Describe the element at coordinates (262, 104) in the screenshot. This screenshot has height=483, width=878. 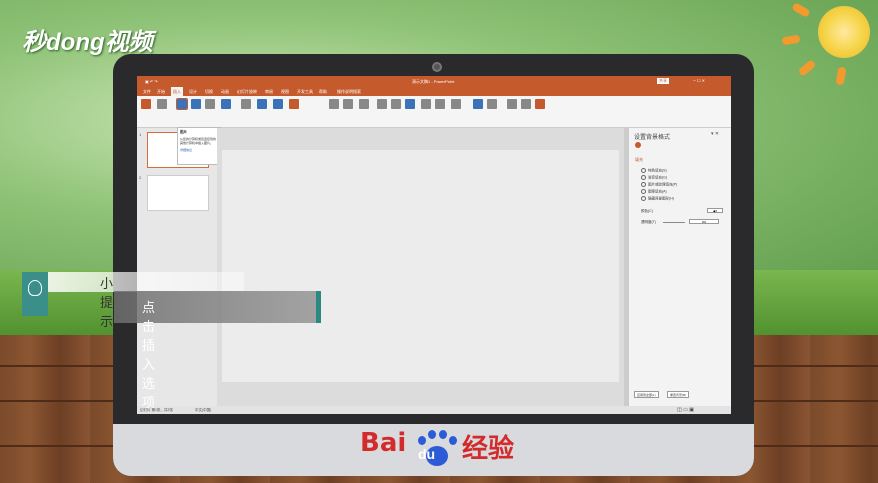
I see `smartart-icon` at that location.